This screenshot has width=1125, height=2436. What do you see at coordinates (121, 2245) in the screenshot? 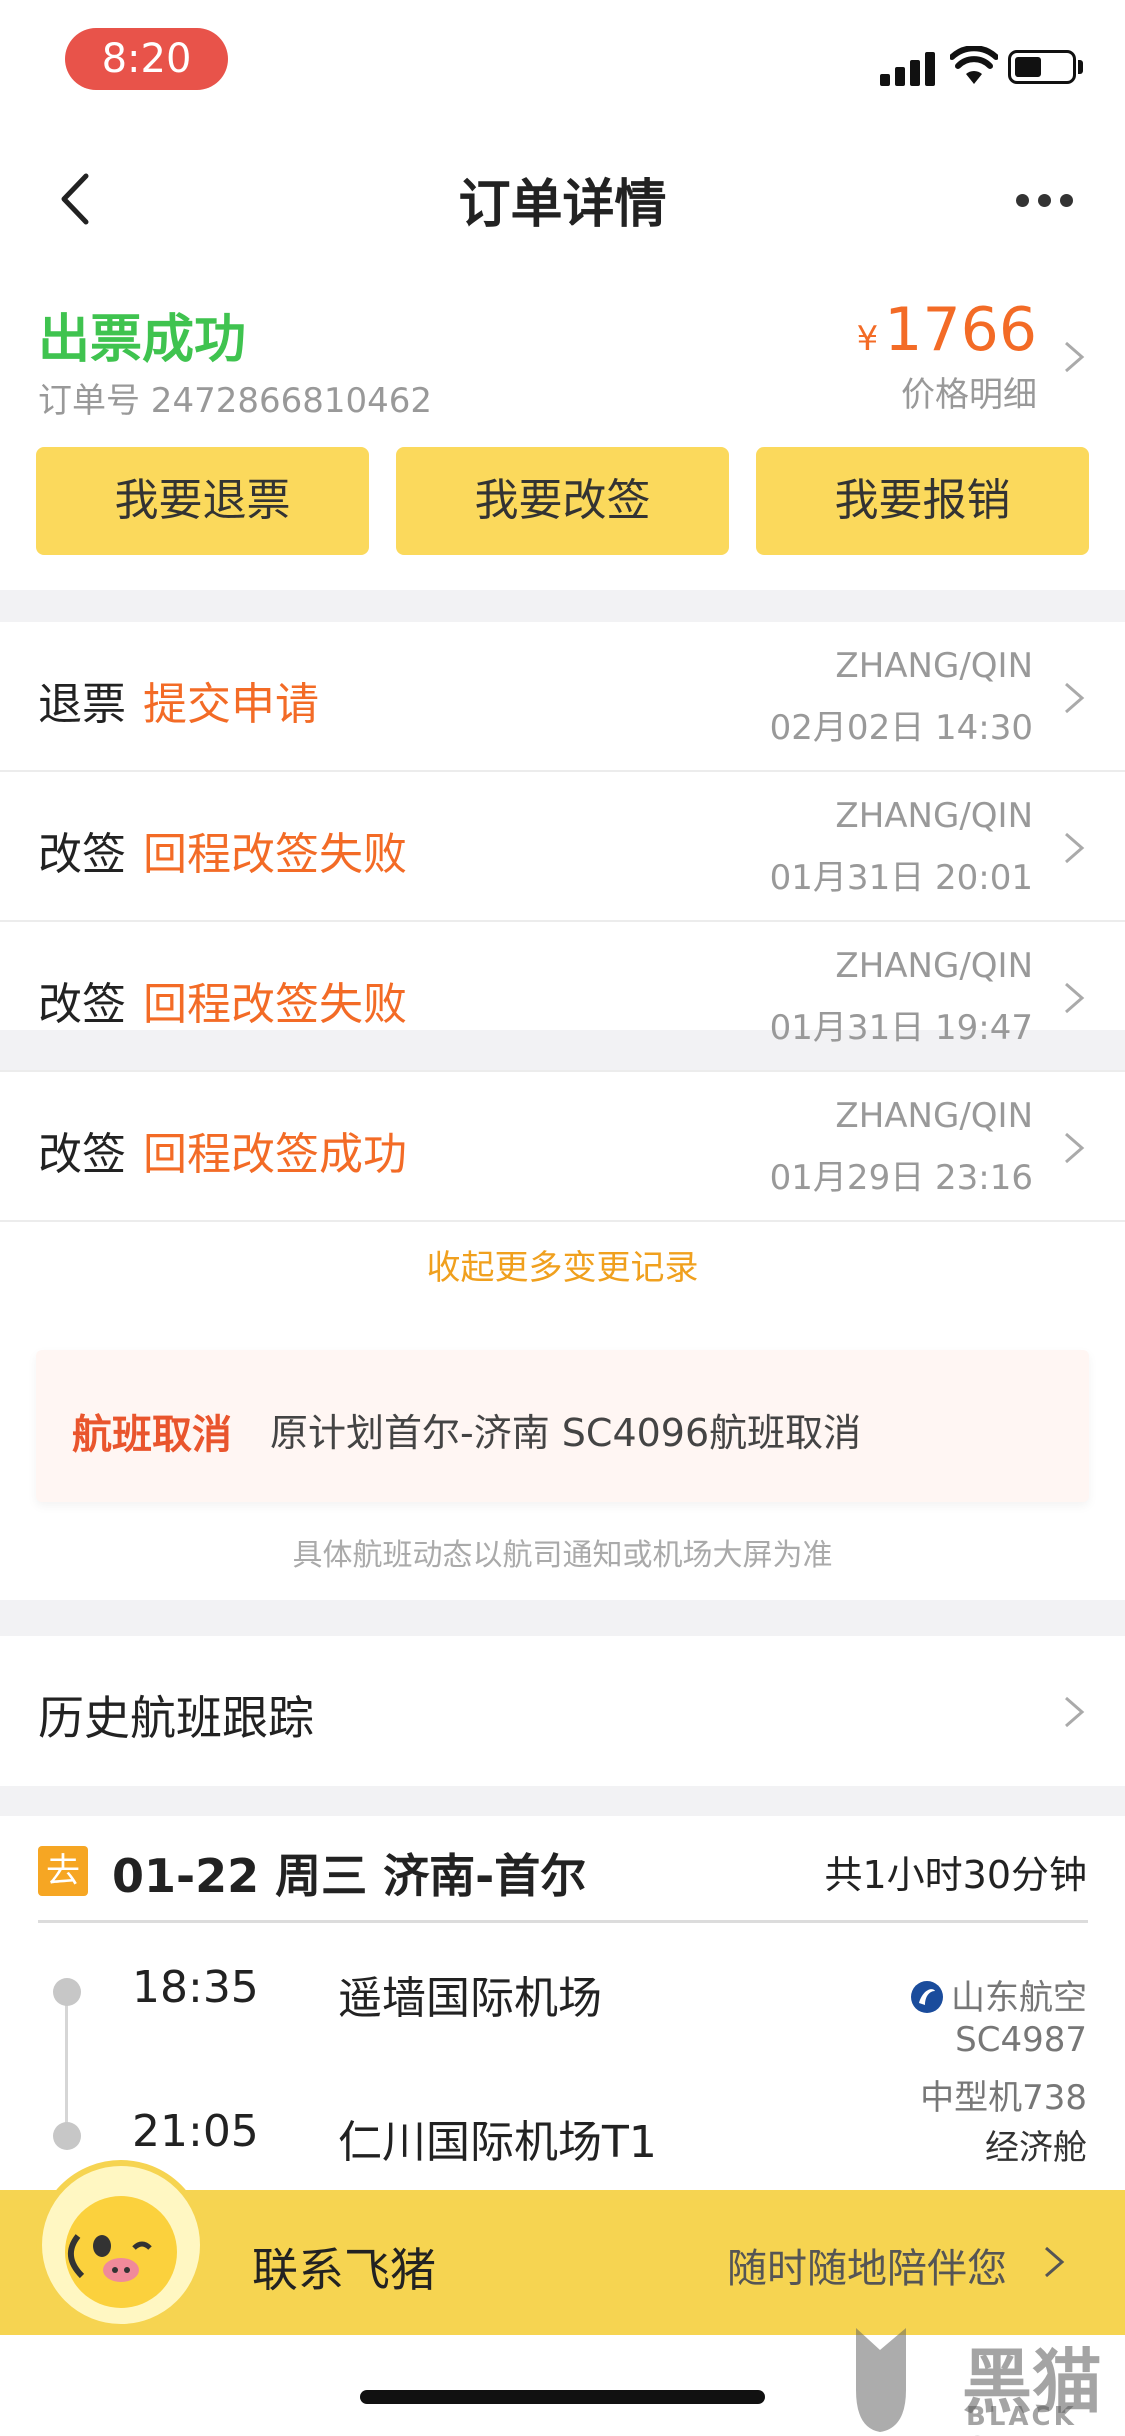
I see `fliggy-mascot-icon` at bounding box center [121, 2245].